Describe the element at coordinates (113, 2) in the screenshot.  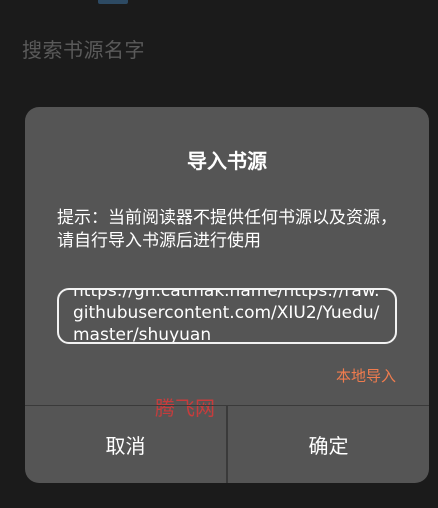
I see `tab-indicator` at that location.